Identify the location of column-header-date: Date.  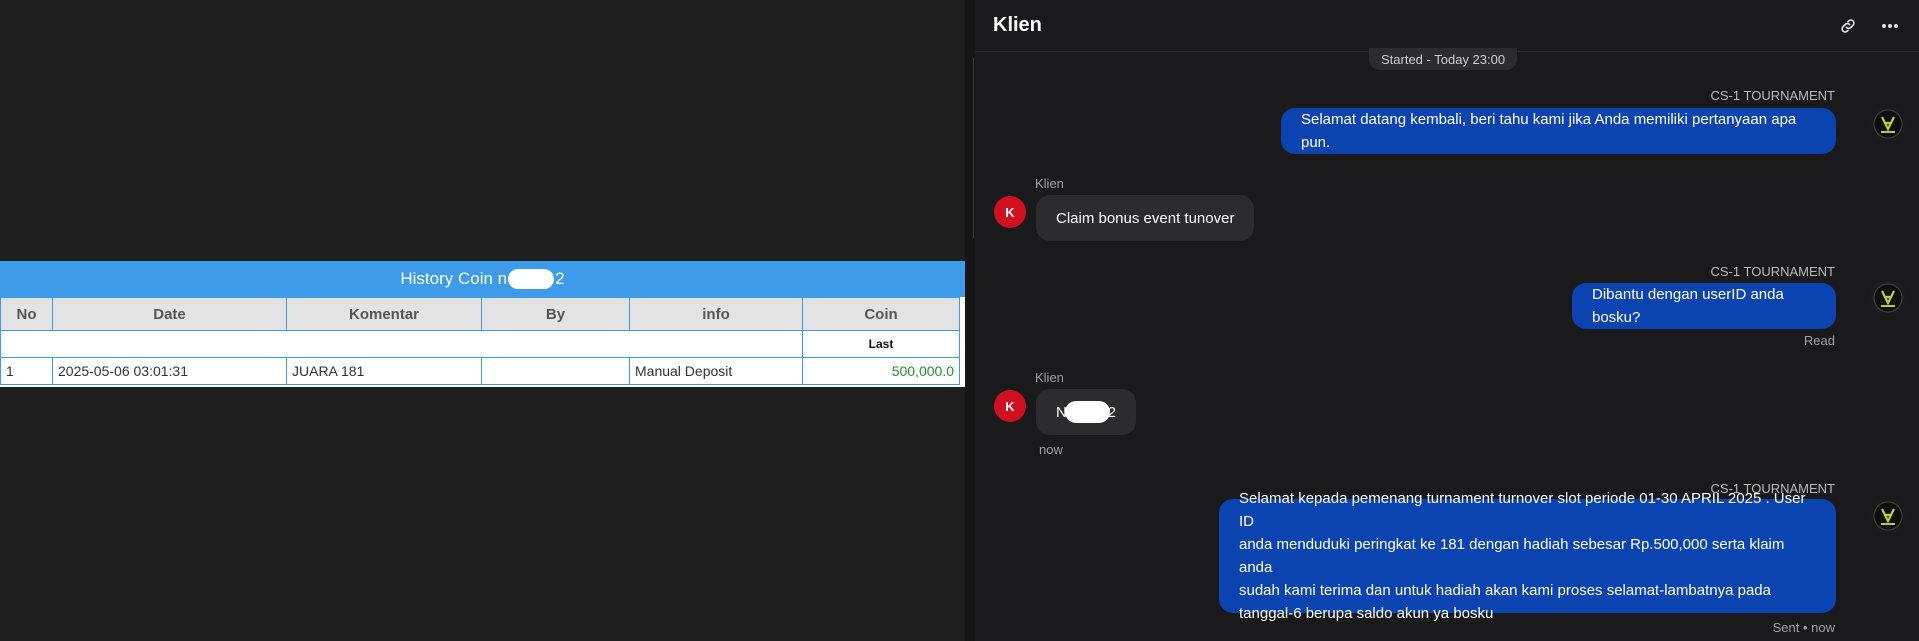
(169, 314).